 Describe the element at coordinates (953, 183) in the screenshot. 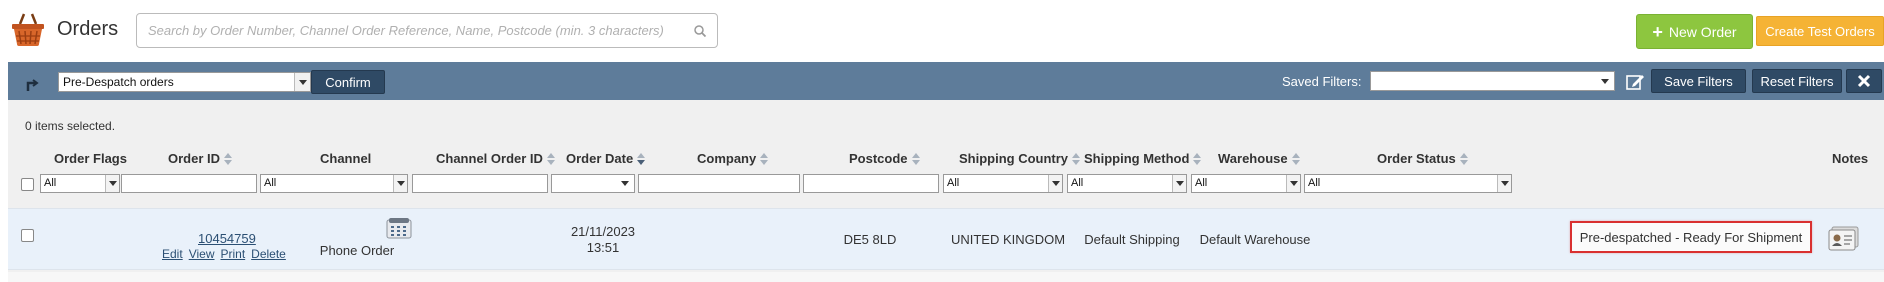

I see `filter-shipping-country-value: All` at that location.